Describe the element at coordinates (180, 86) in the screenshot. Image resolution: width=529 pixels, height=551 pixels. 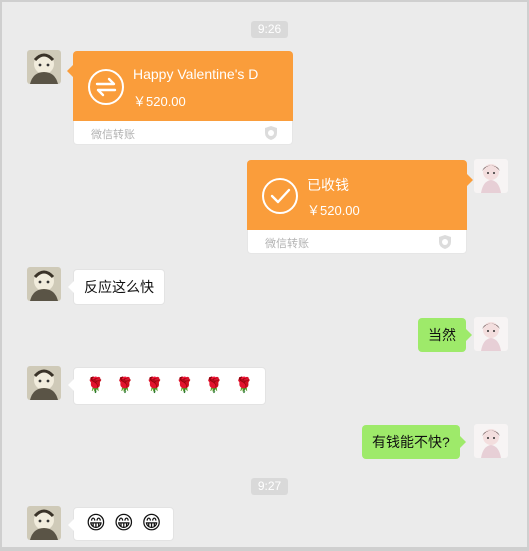
I see `transfer-card-header: Happy Valentine's D ￥520.00` at that location.